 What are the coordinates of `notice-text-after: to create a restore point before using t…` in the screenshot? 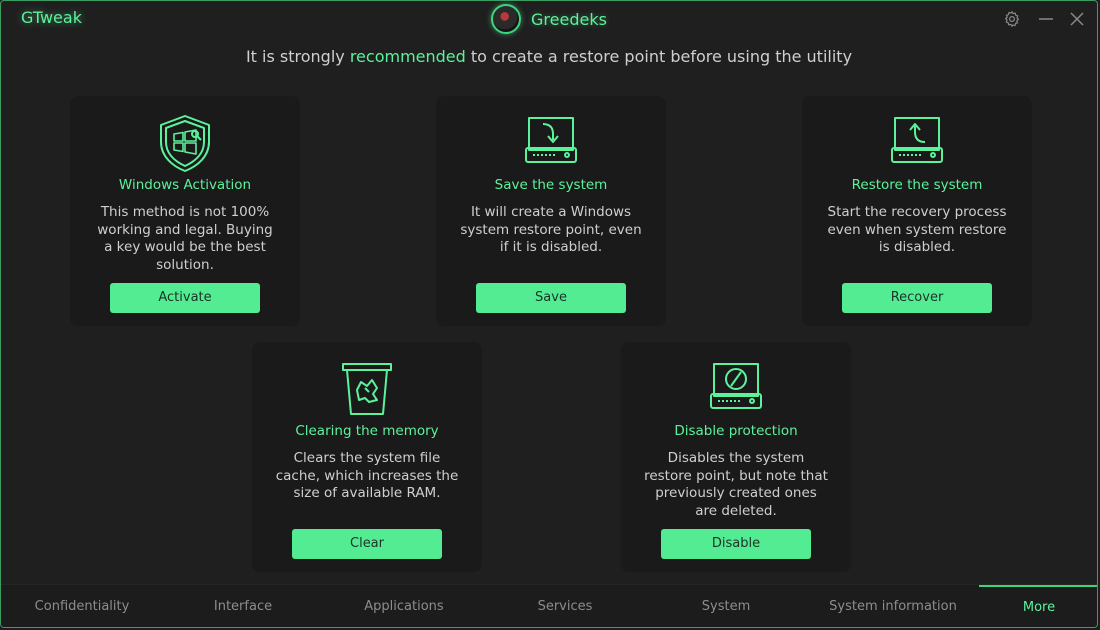 It's located at (659, 56).